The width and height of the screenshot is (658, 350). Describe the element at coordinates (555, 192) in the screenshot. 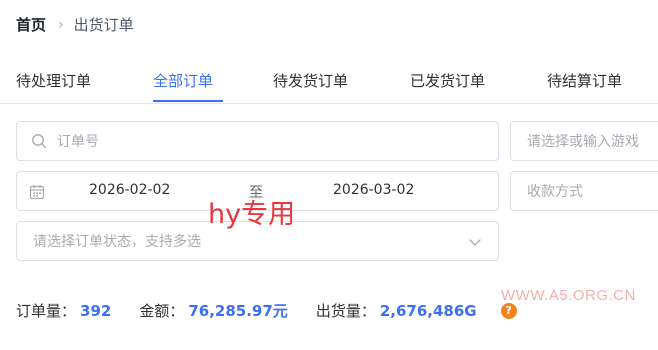

I see `payment-method-placeholder: 收款方式` at that location.